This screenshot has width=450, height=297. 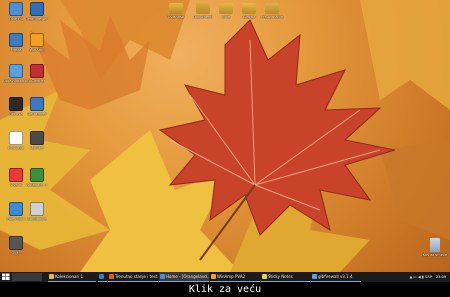 I want to click on desktop-icon-label: Notepad++, so click(x=37, y=185).